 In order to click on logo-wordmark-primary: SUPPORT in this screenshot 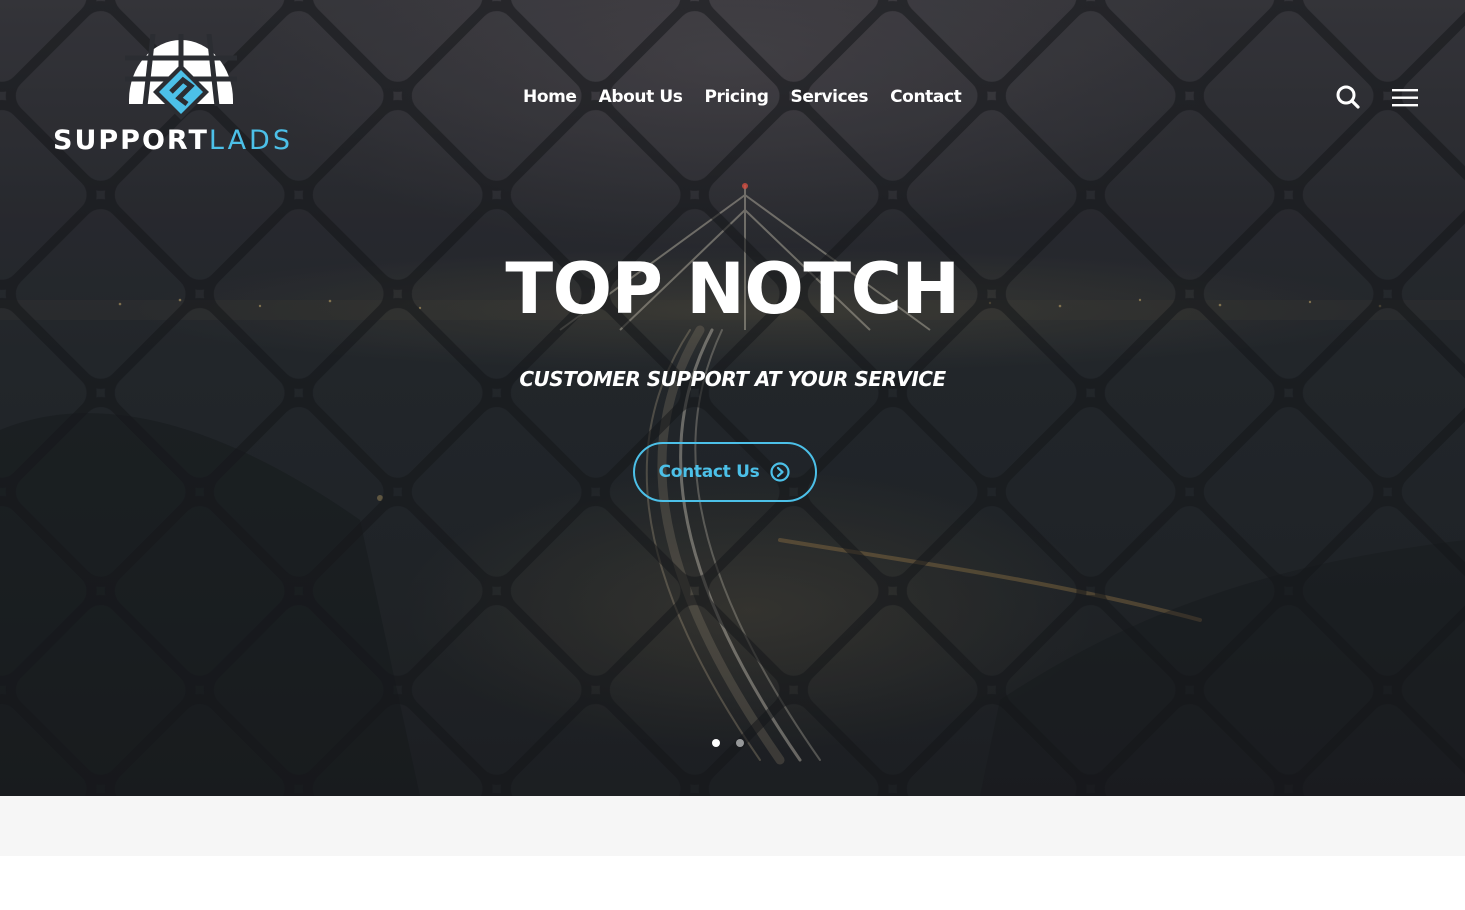, I will do `click(131, 140)`.